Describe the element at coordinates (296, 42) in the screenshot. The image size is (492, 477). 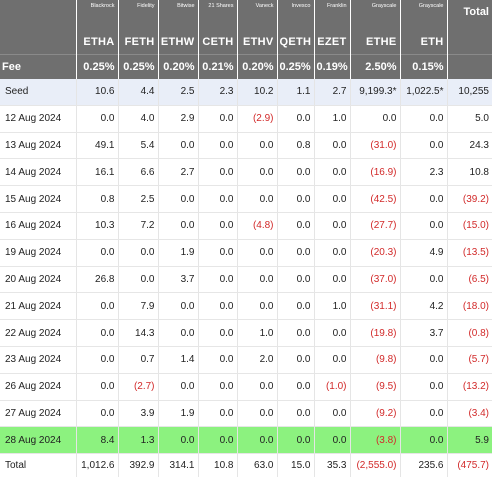
I see `ticker-qeth: QETH` at that location.